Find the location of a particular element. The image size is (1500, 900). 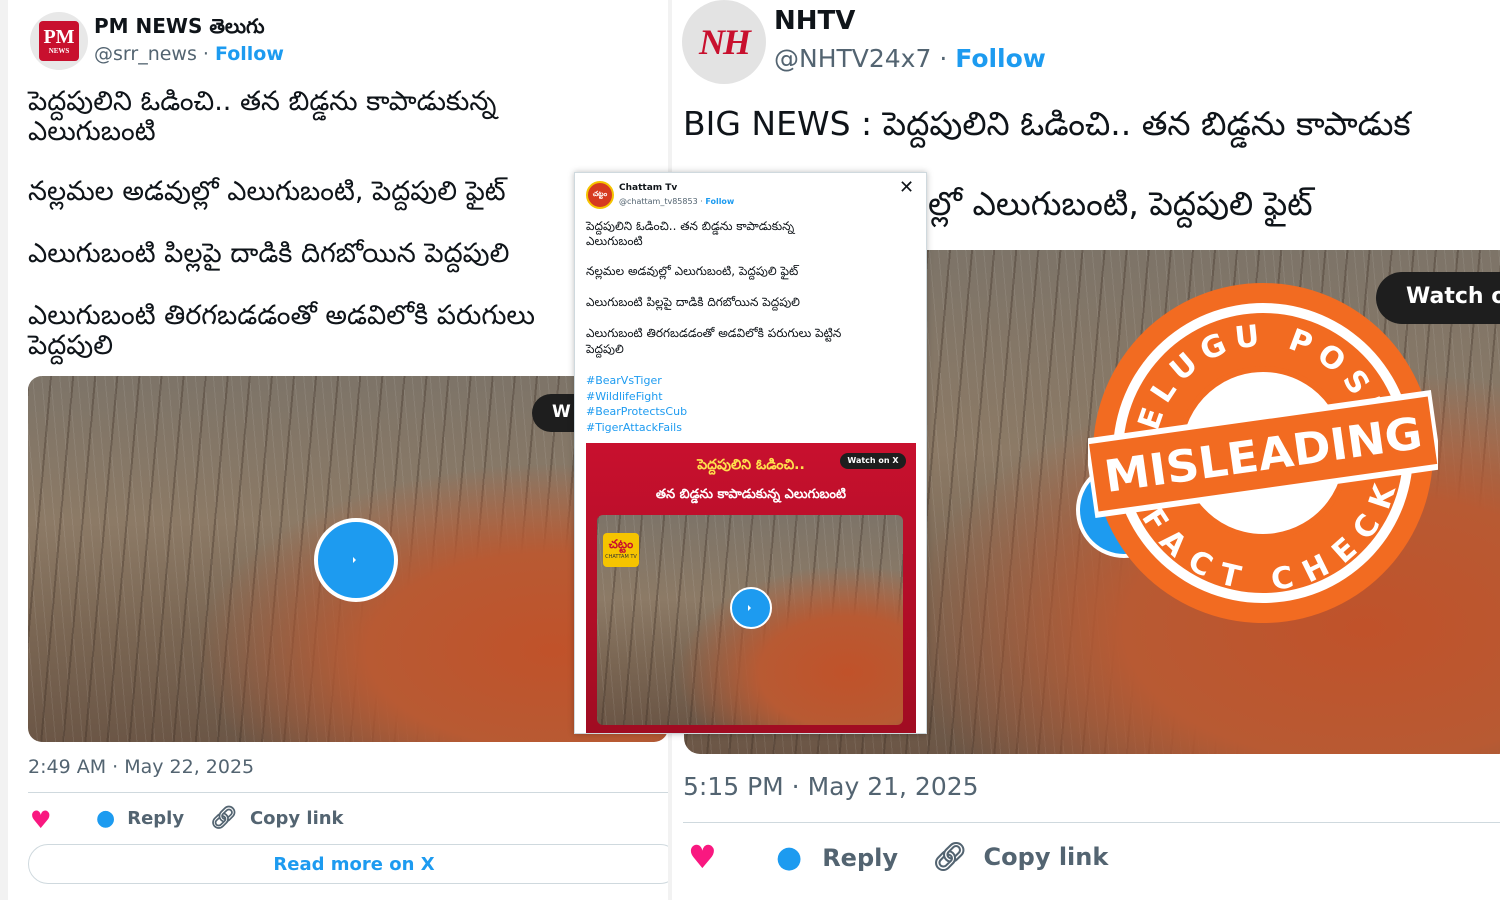

watch-label: Watch on X is located at coordinates (873, 460).